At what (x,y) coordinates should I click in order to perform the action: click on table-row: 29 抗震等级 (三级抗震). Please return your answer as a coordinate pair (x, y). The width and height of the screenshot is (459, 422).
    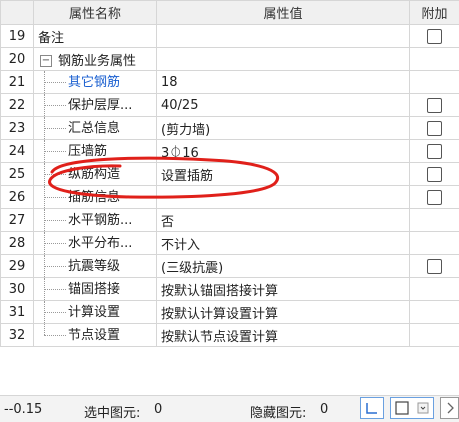
    Looking at the image, I should click on (230, 266).